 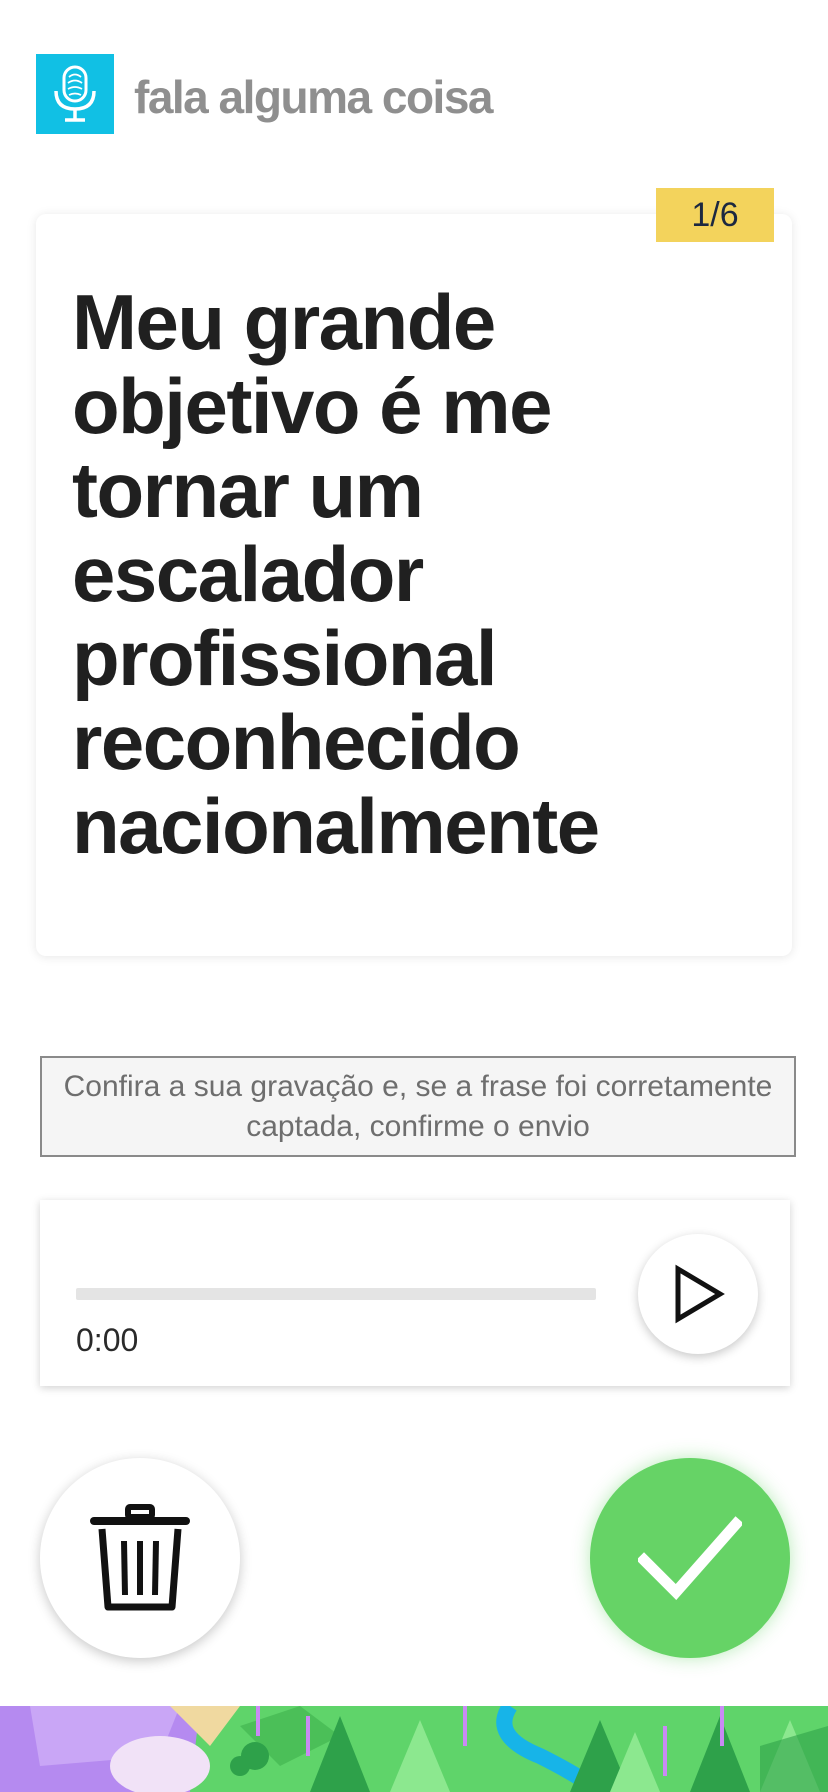 What do you see at coordinates (75, 94) in the screenshot?
I see `microphone-fingerprint-icon` at bounding box center [75, 94].